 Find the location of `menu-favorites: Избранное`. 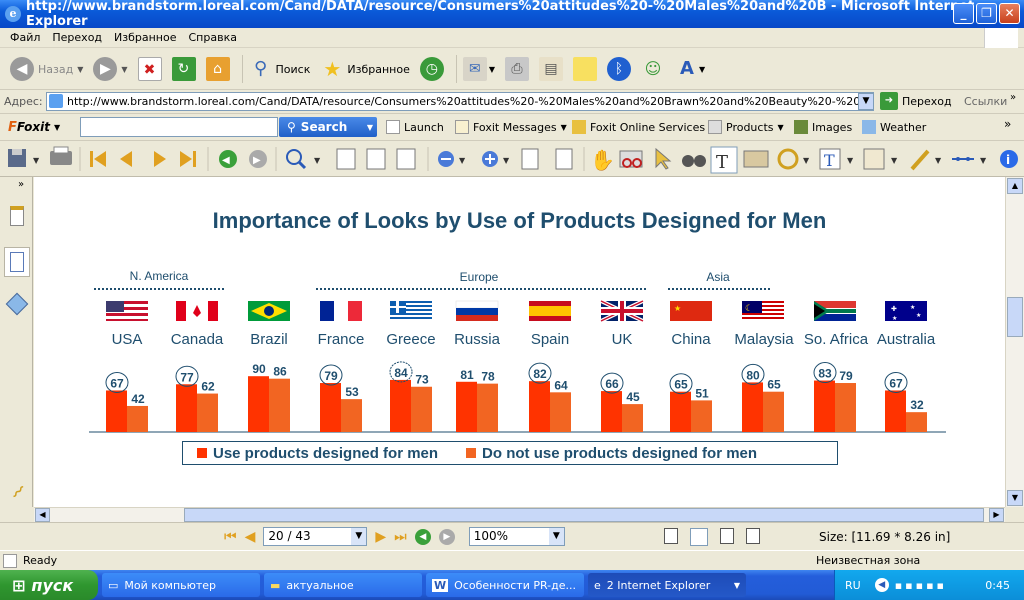

menu-favorites: Избранное is located at coordinates (145, 37).